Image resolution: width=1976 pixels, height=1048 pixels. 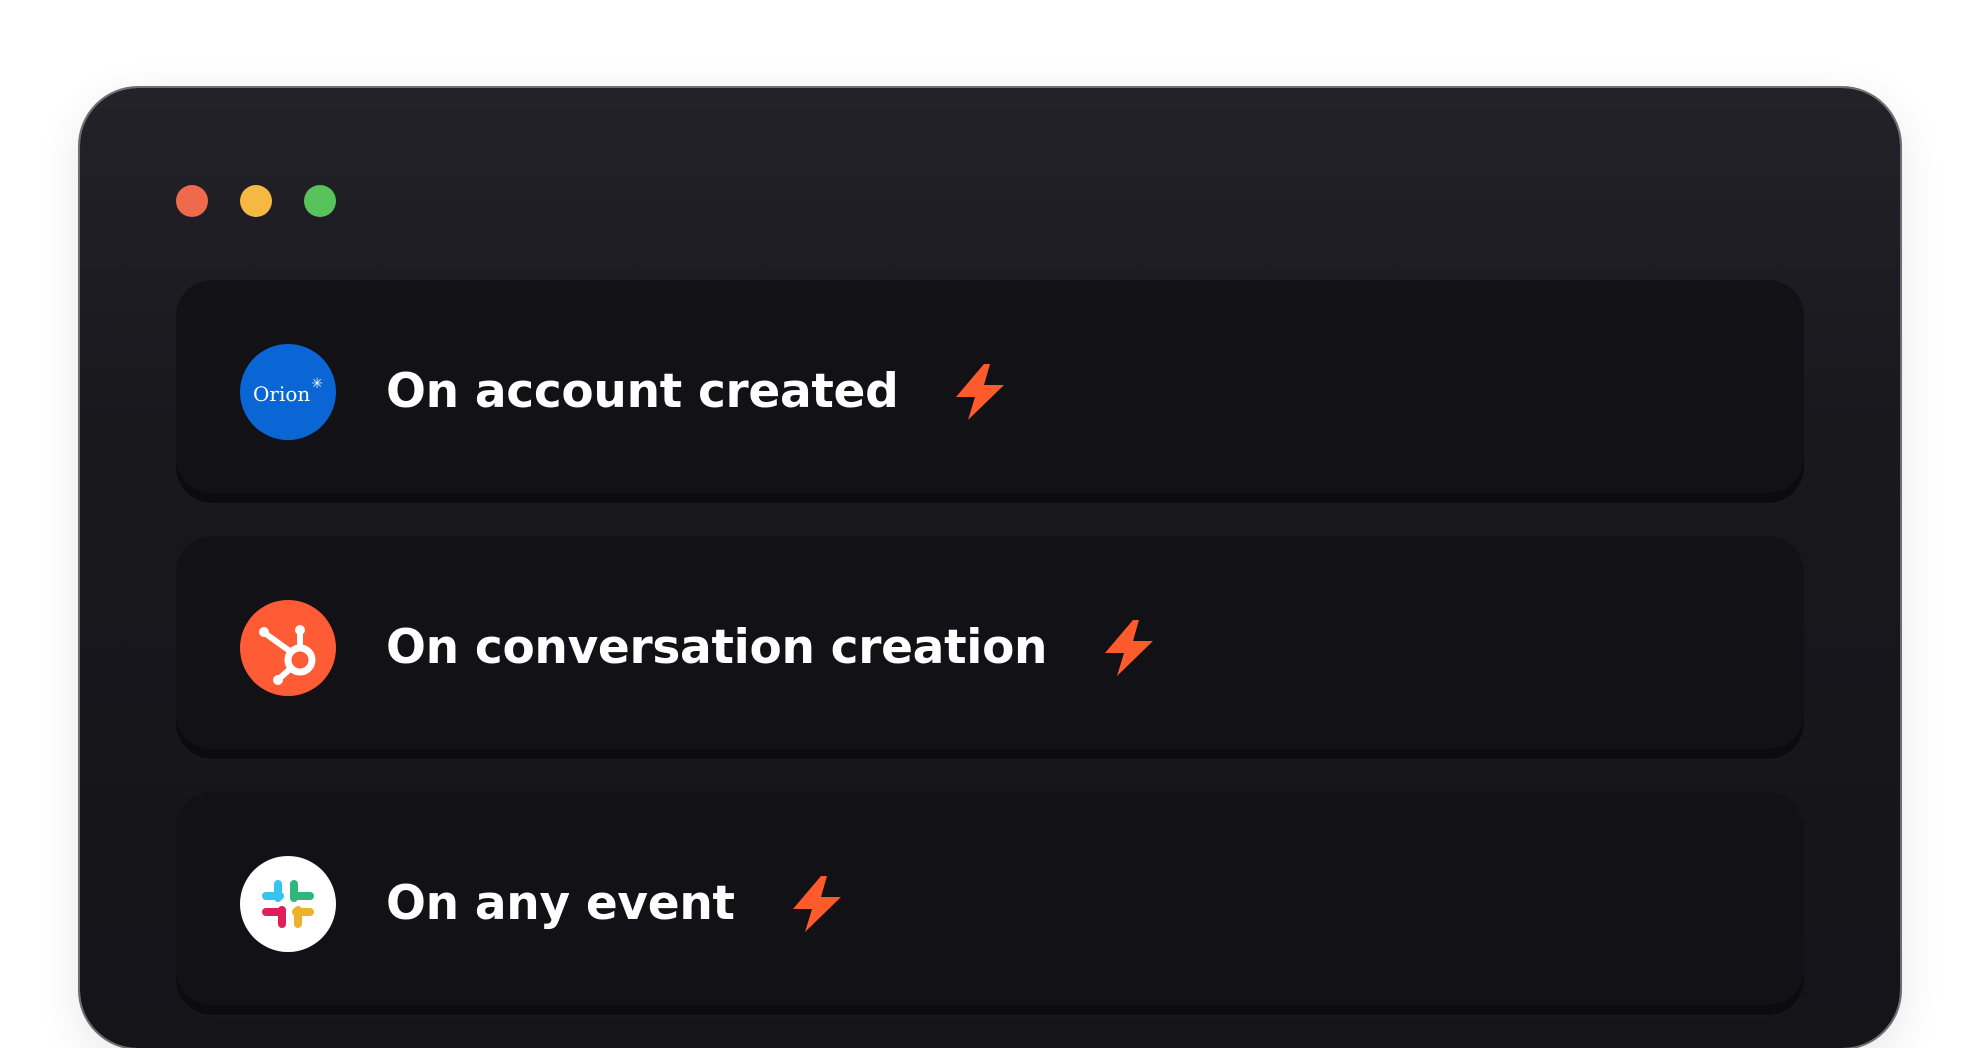 What do you see at coordinates (288, 647) in the screenshot?
I see `hubspot-logo-icon` at bounding box center [288, 647].